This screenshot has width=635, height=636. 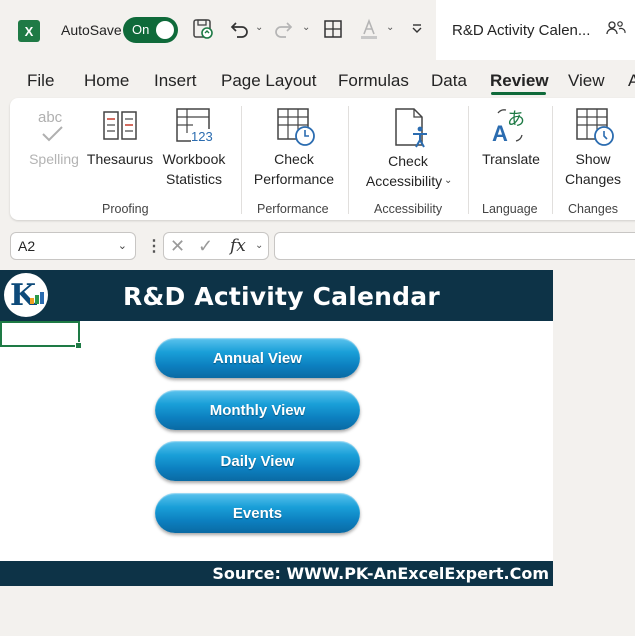 I want to click on tab-more: A, so click(x=631, y=81).